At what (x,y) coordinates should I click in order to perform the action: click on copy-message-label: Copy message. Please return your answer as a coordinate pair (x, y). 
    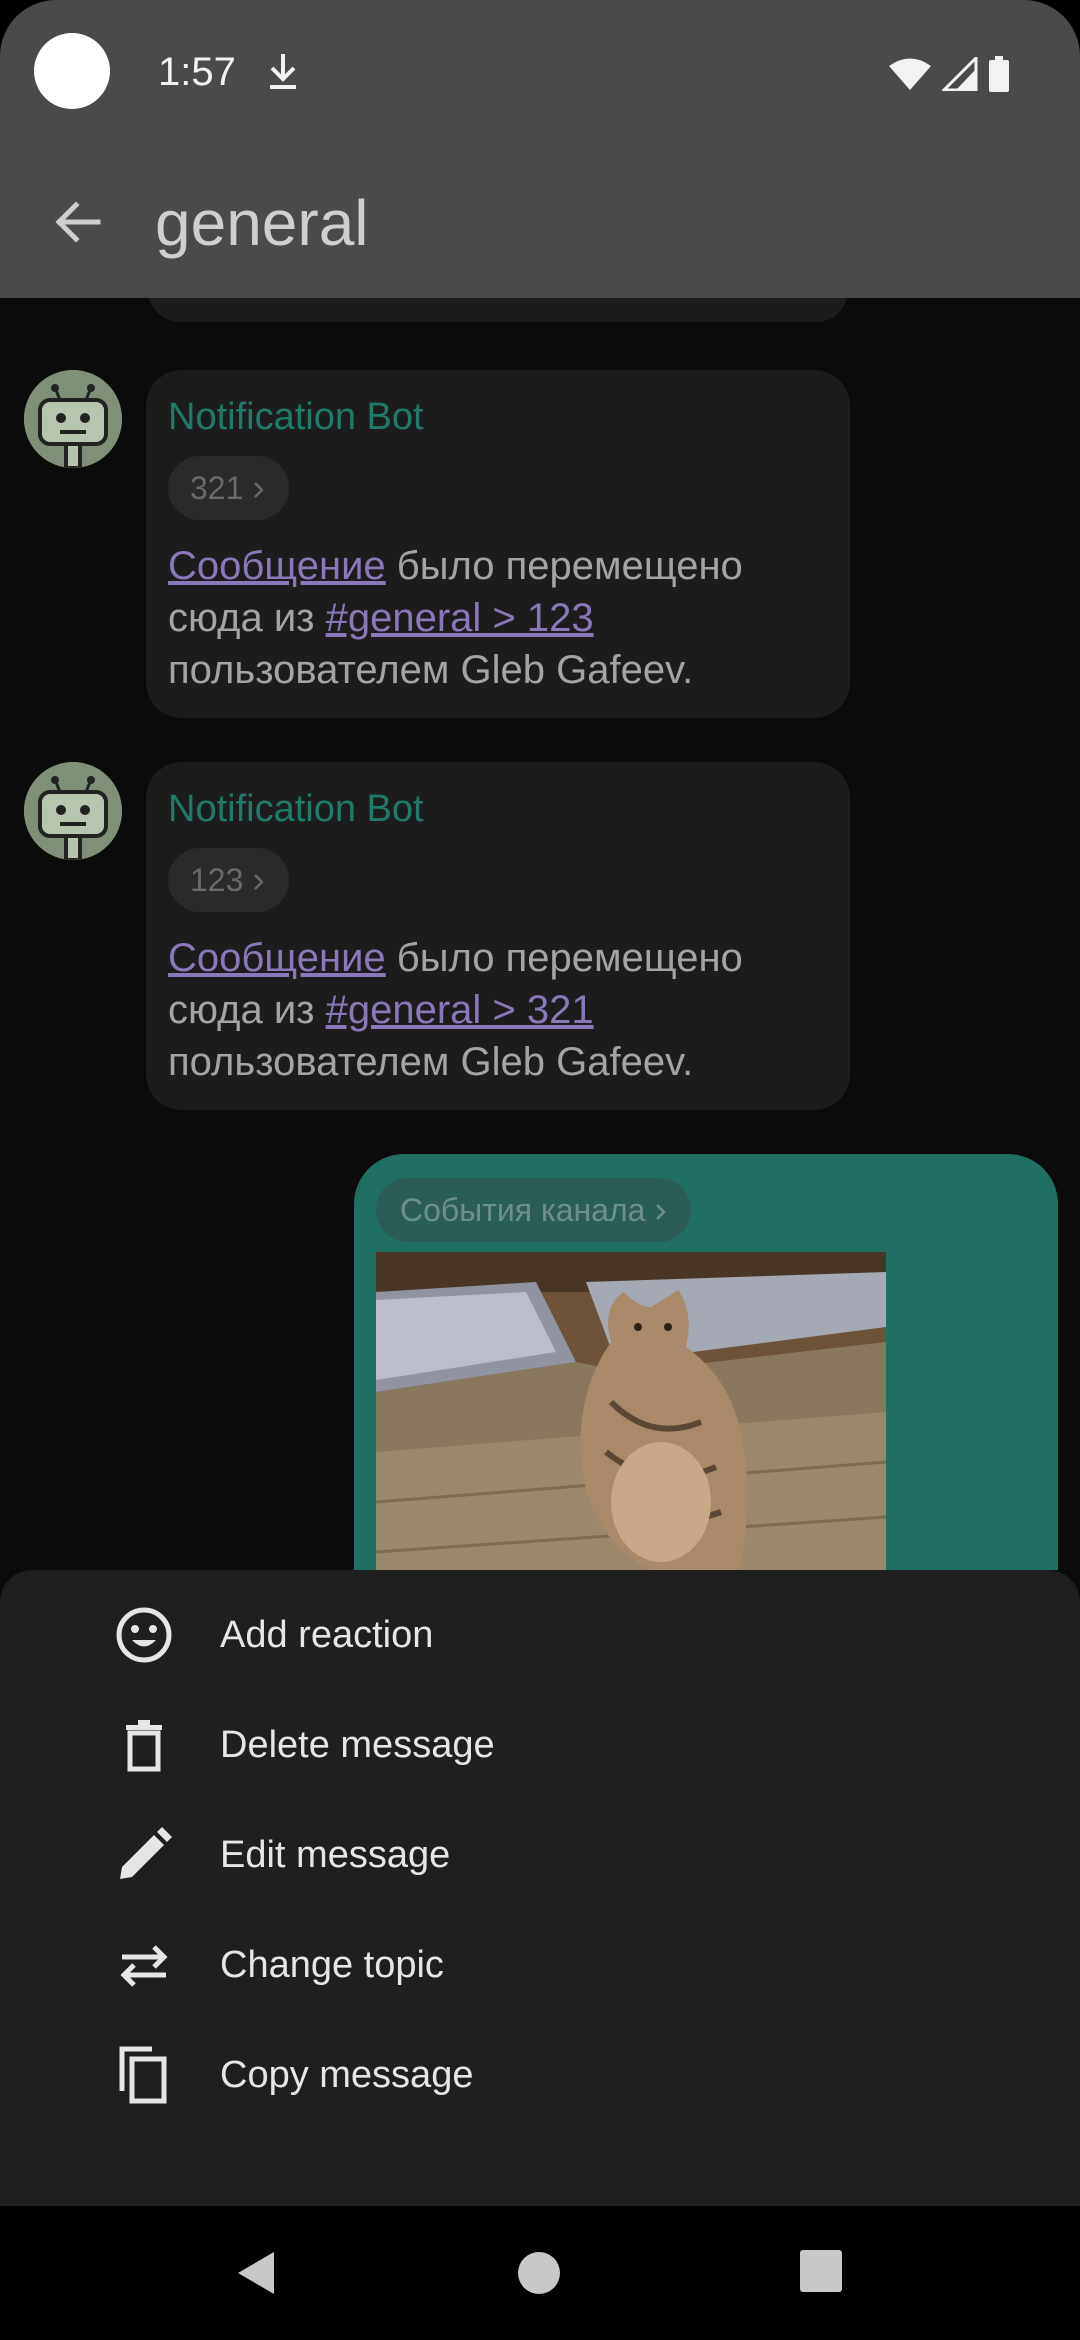
    Looking at the image, I should click on (347, 2074).